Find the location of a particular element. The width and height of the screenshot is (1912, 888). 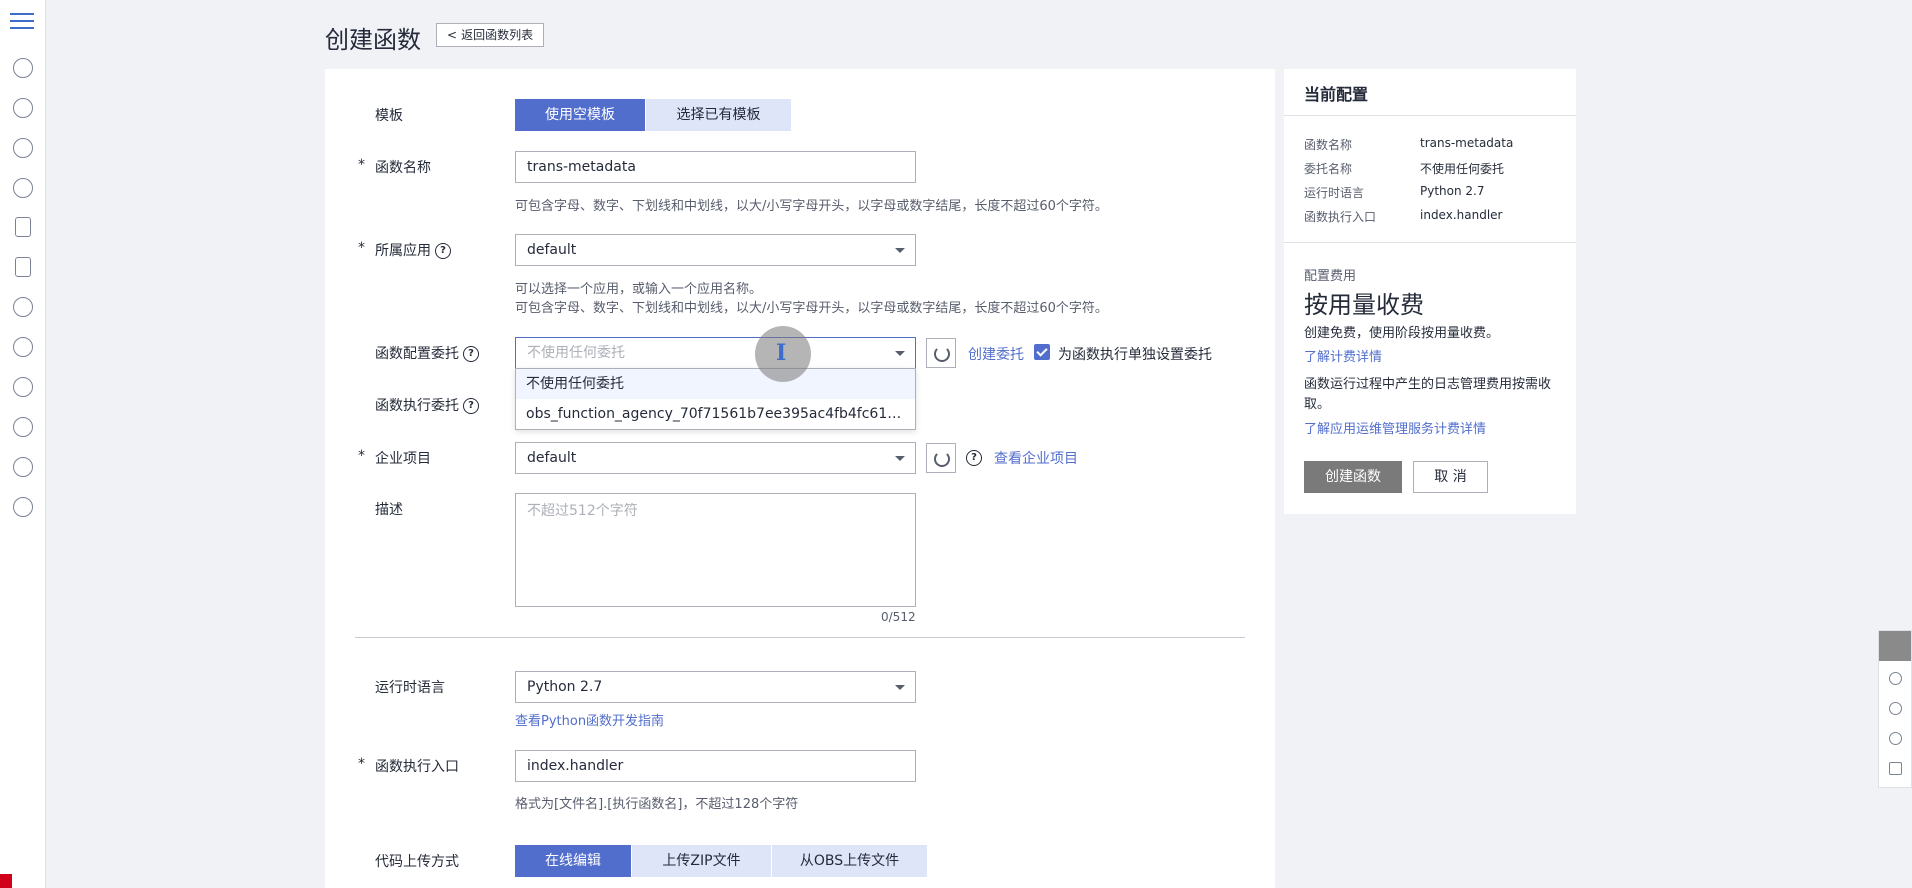

function-name-input: trans-metadata is located at coordinates (715, 167).